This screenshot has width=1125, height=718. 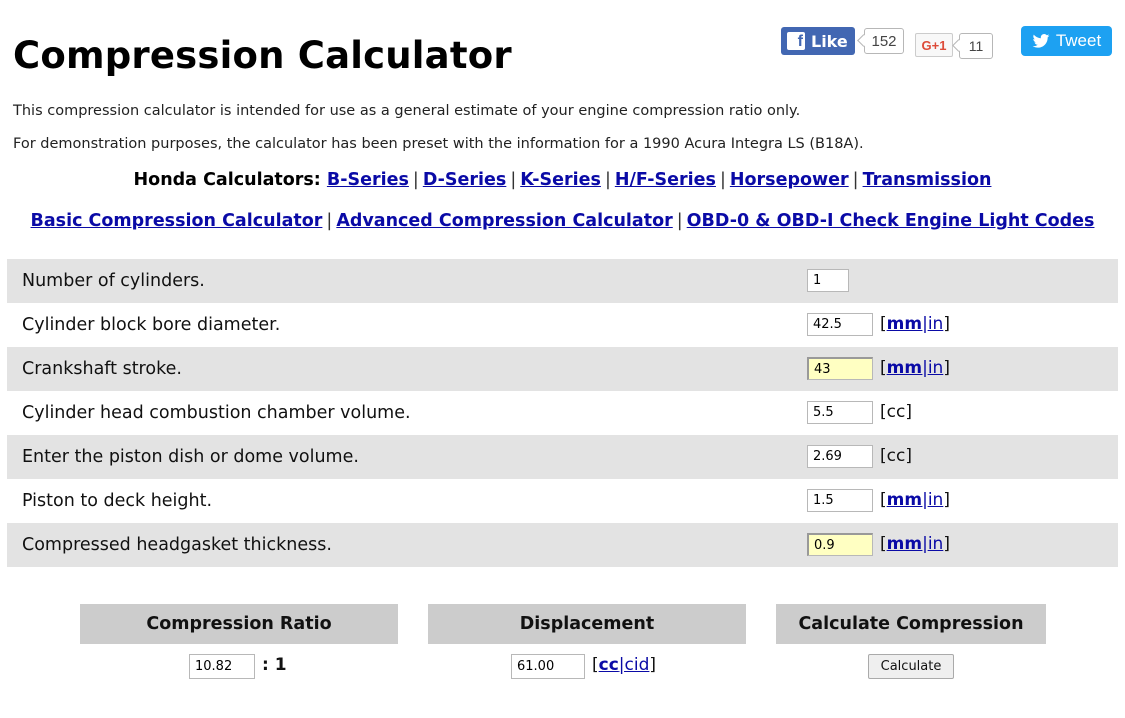 I want to click on link-hf-series: H/F-Series, so click(x=665, y=180).